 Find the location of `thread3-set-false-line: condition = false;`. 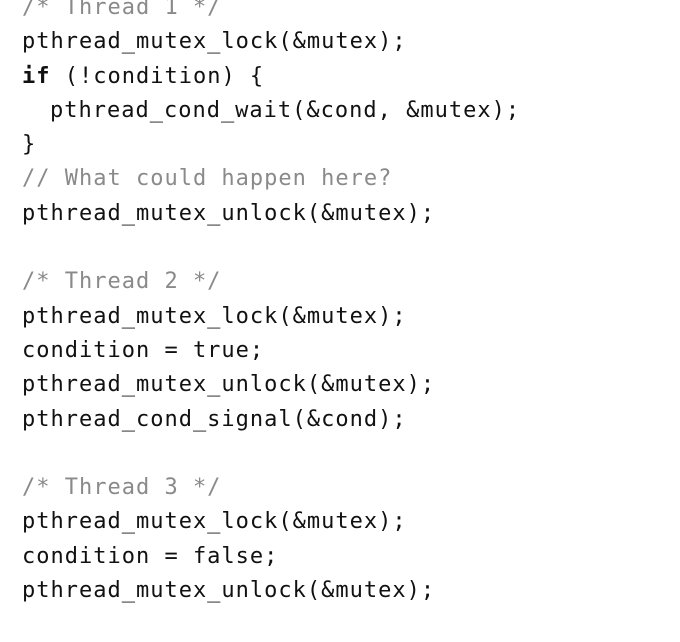

thread3-set-false-line: condition = false; is located at coordinates (150, 556).